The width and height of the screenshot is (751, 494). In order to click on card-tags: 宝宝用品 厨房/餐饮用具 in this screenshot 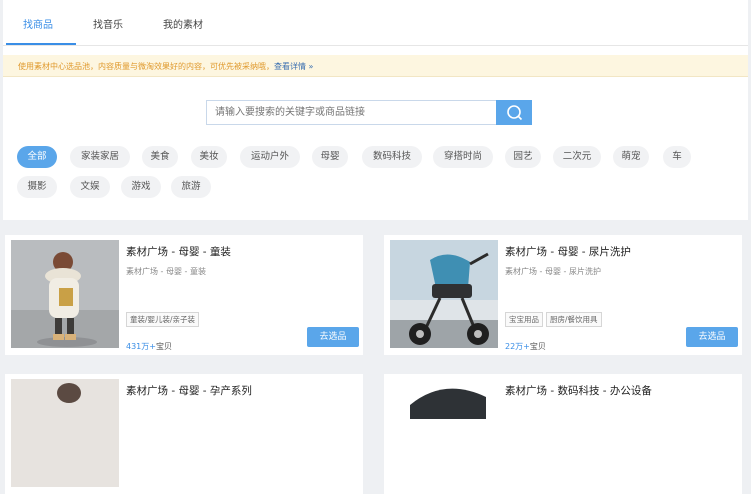, I will do `click(555, 317)`.